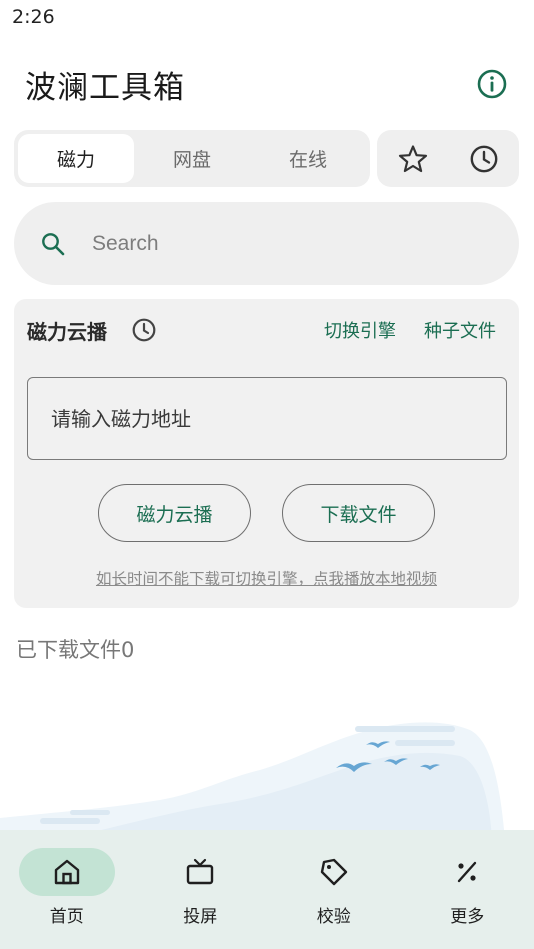 The width and height of the screenshot is (534, 949). What do you see at coordinates (267, 418) in the screenshot?
I see `magnet-url-input` at bounding box center [267, 418].